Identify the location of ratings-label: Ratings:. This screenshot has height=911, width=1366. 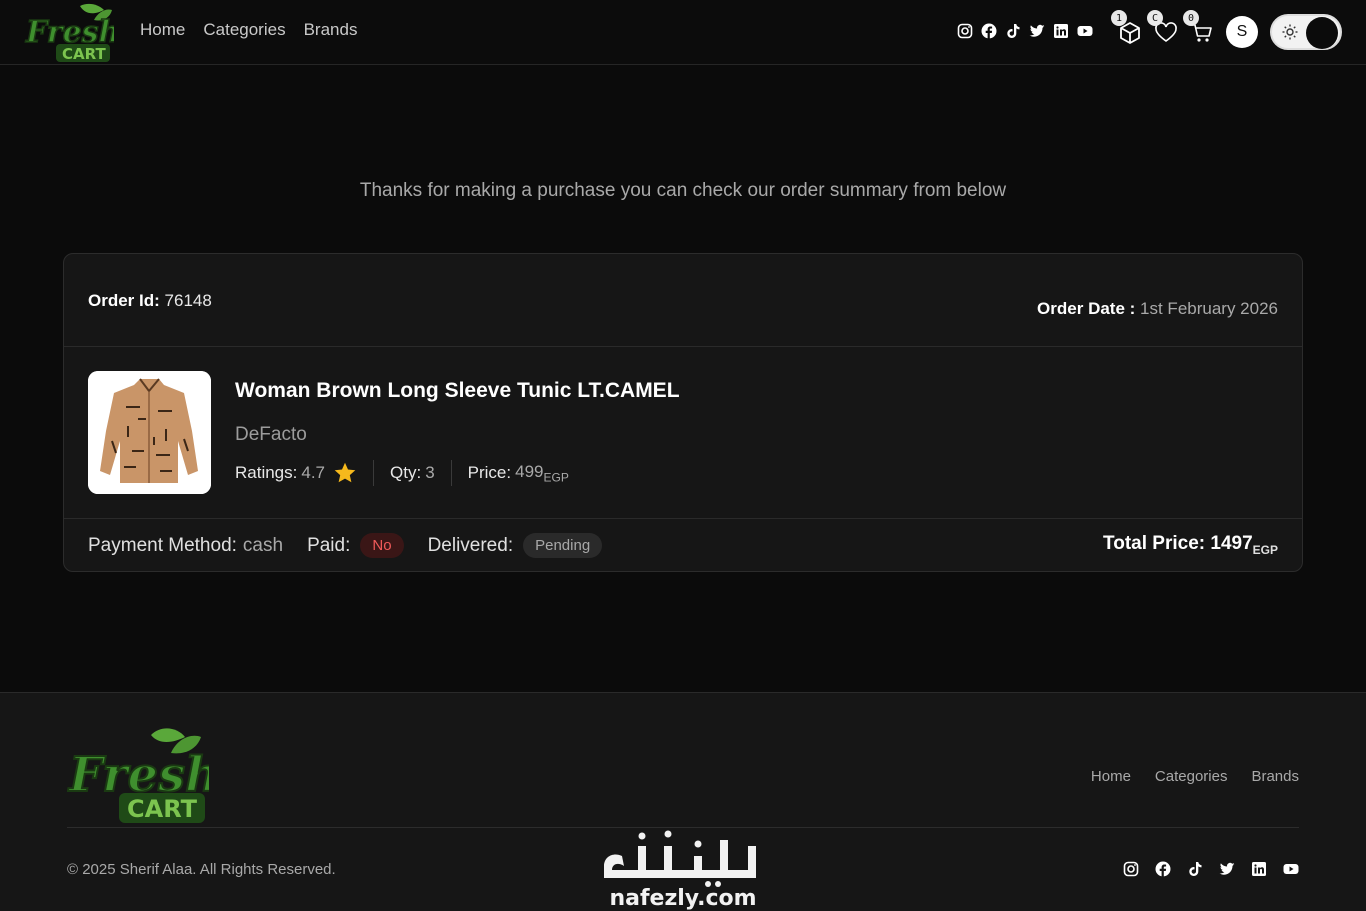
(266, 472).